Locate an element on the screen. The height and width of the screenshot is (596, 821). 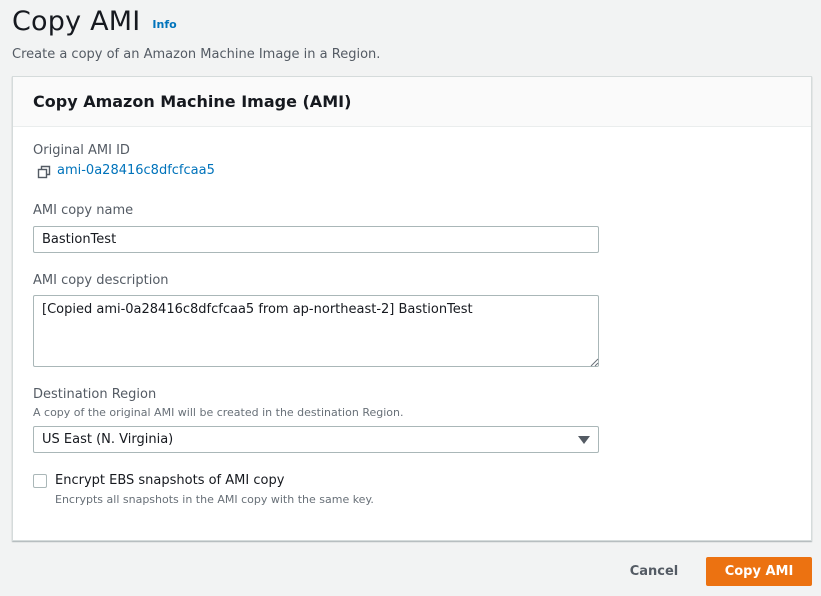
page-header: Copy AMI Info is located at coordinates (94, 21).